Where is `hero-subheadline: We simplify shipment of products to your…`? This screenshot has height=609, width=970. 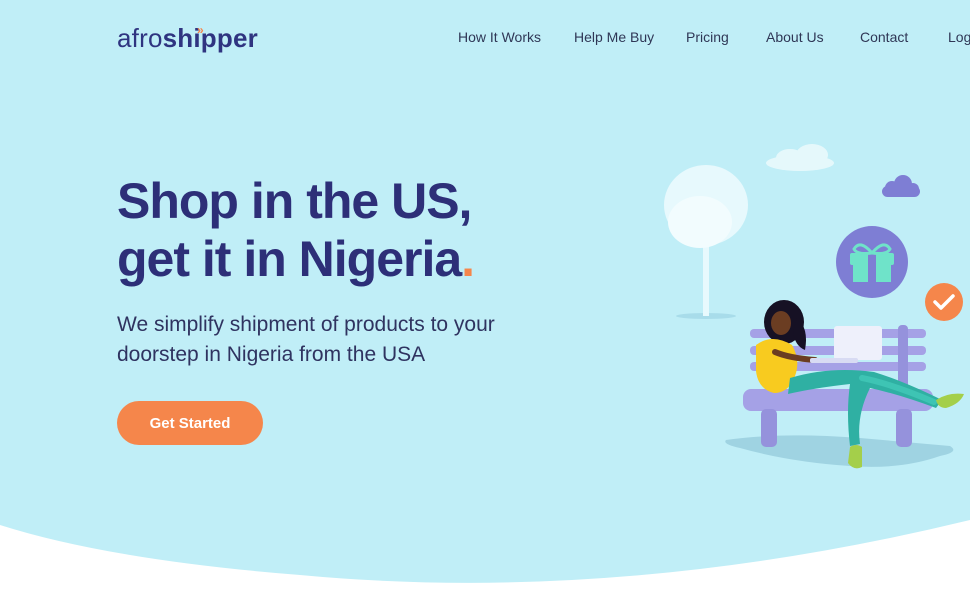 hero-subheadline: We simplify shipment of products to your… is located at coordinates (306, 339).